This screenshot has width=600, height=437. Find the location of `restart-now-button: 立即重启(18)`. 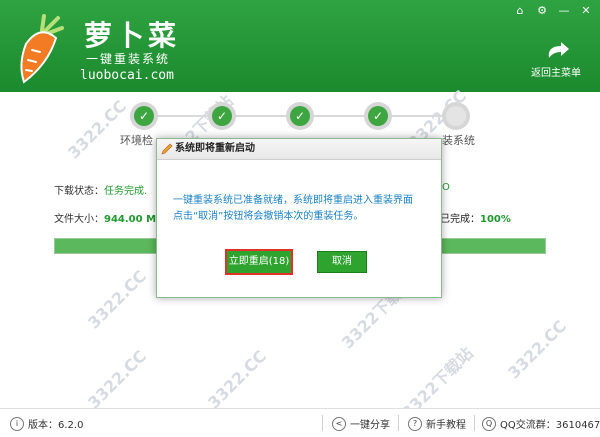

restart-now-button: 立即重启(18) is located at coordinates (259, 262).